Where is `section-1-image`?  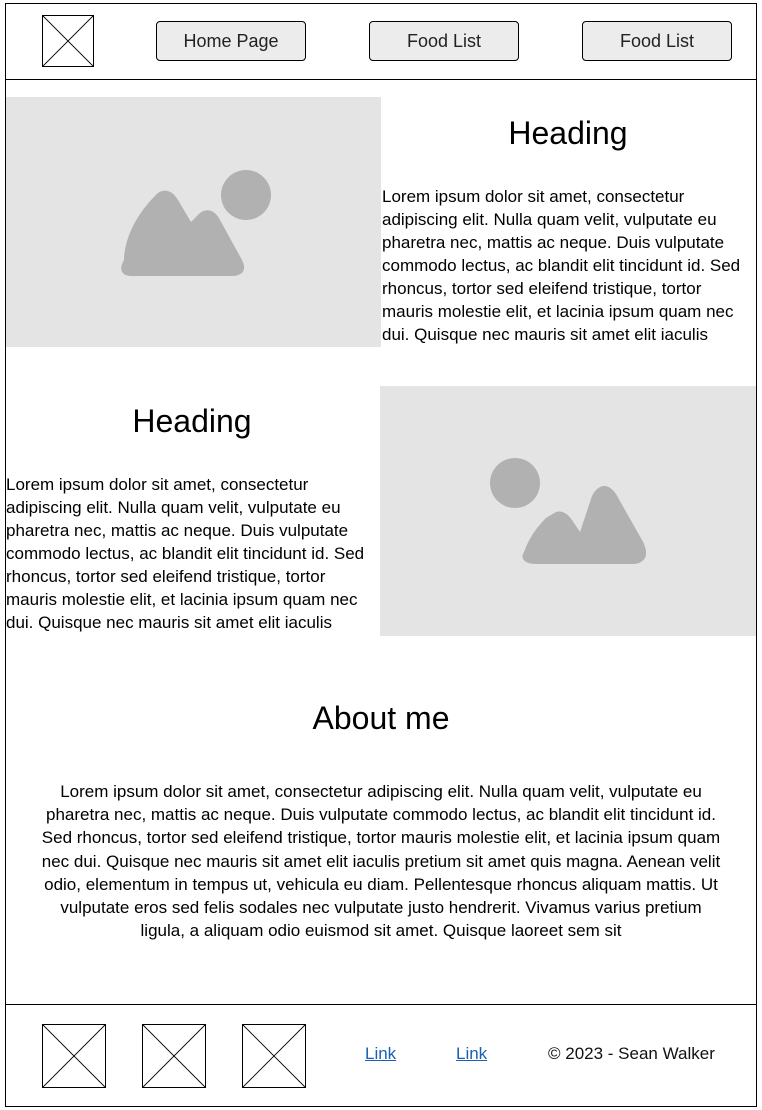 section-1-image is located at coordinates (193, 222).